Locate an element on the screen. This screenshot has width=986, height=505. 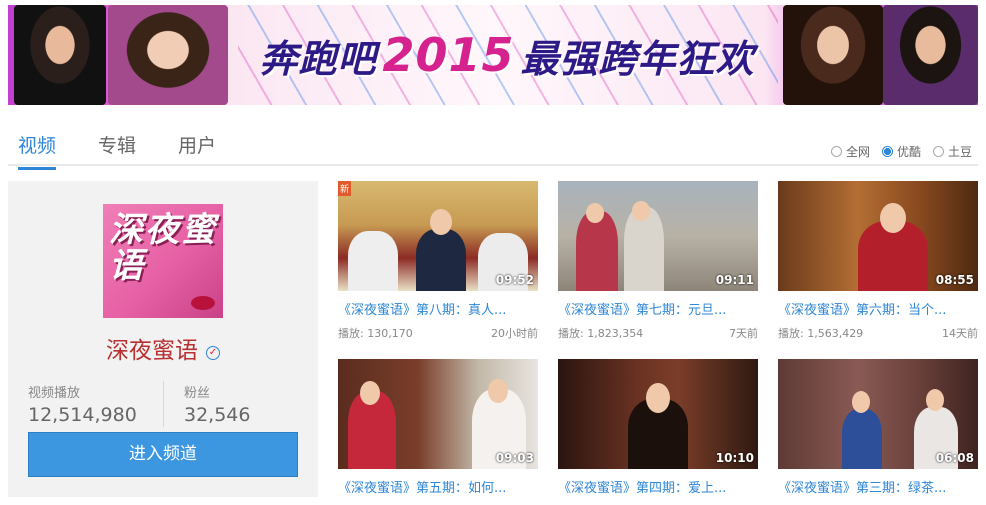
video-thumbnail: 09:03 is located at coordinates (438, 414).